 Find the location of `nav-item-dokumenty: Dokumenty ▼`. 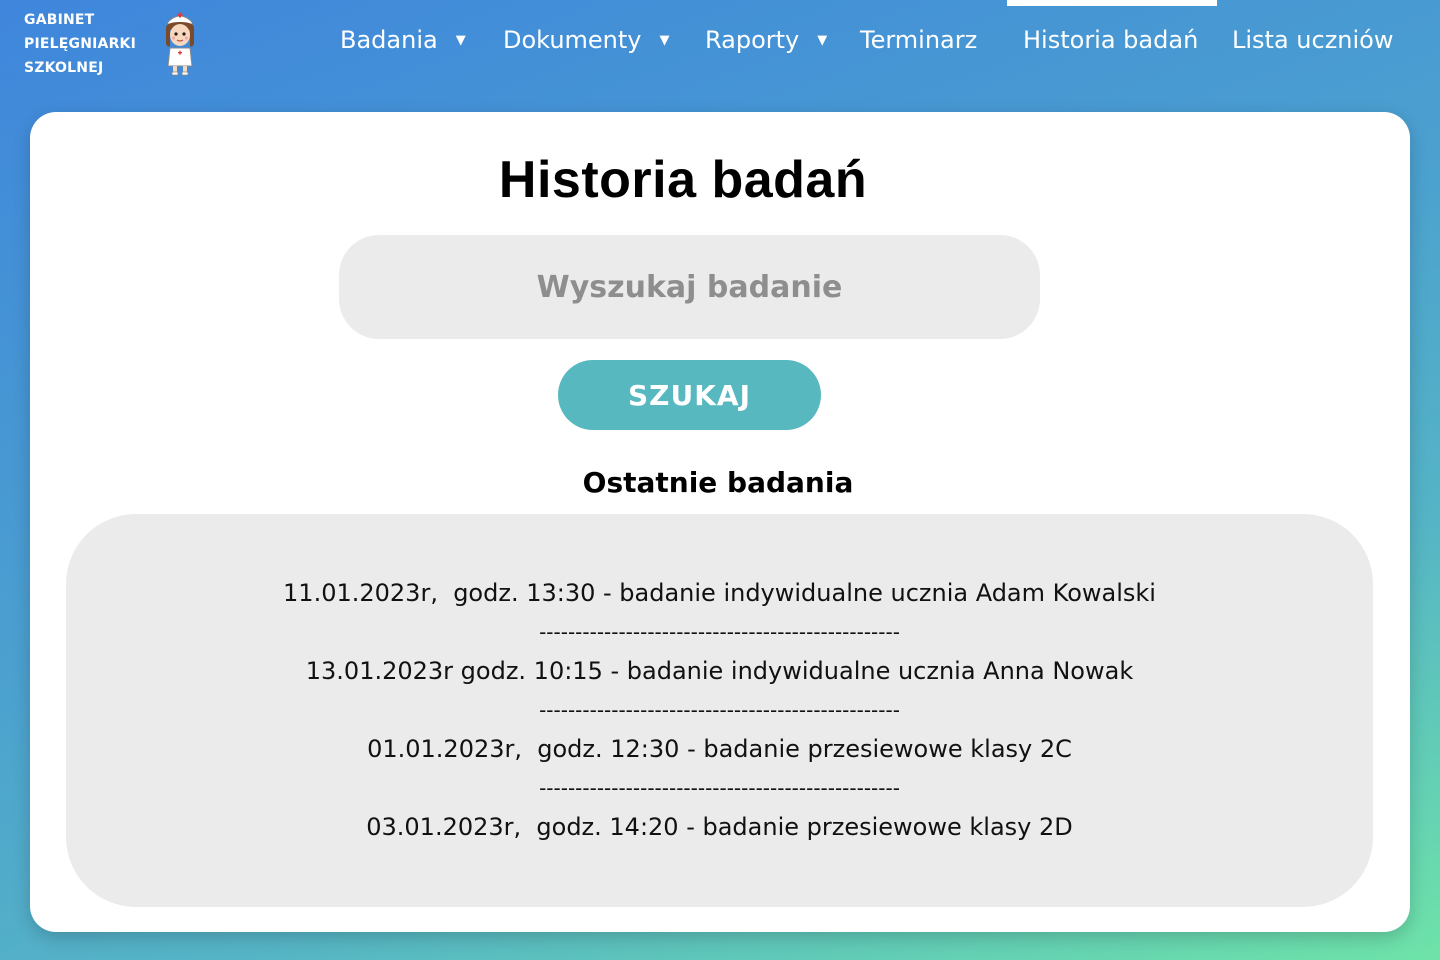

nav-item-dokumenty: Dokumenty ▼ is located at coordinates (586, 40).